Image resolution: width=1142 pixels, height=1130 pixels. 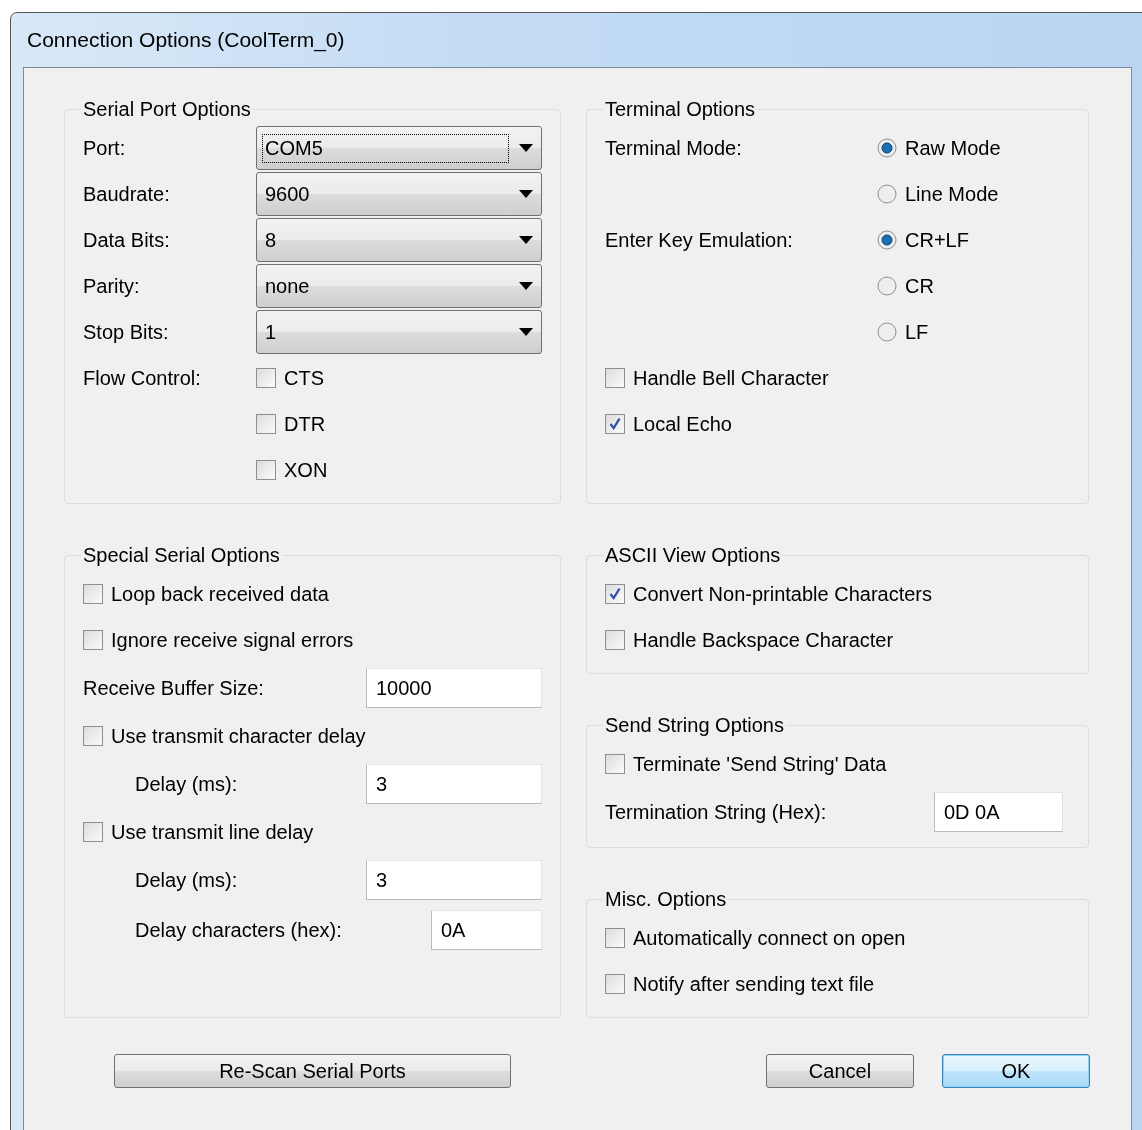 What do you see at coordinates (919, 286) in the screenshot?
I see `radio-label: CR` at bounding box center [919, 286].